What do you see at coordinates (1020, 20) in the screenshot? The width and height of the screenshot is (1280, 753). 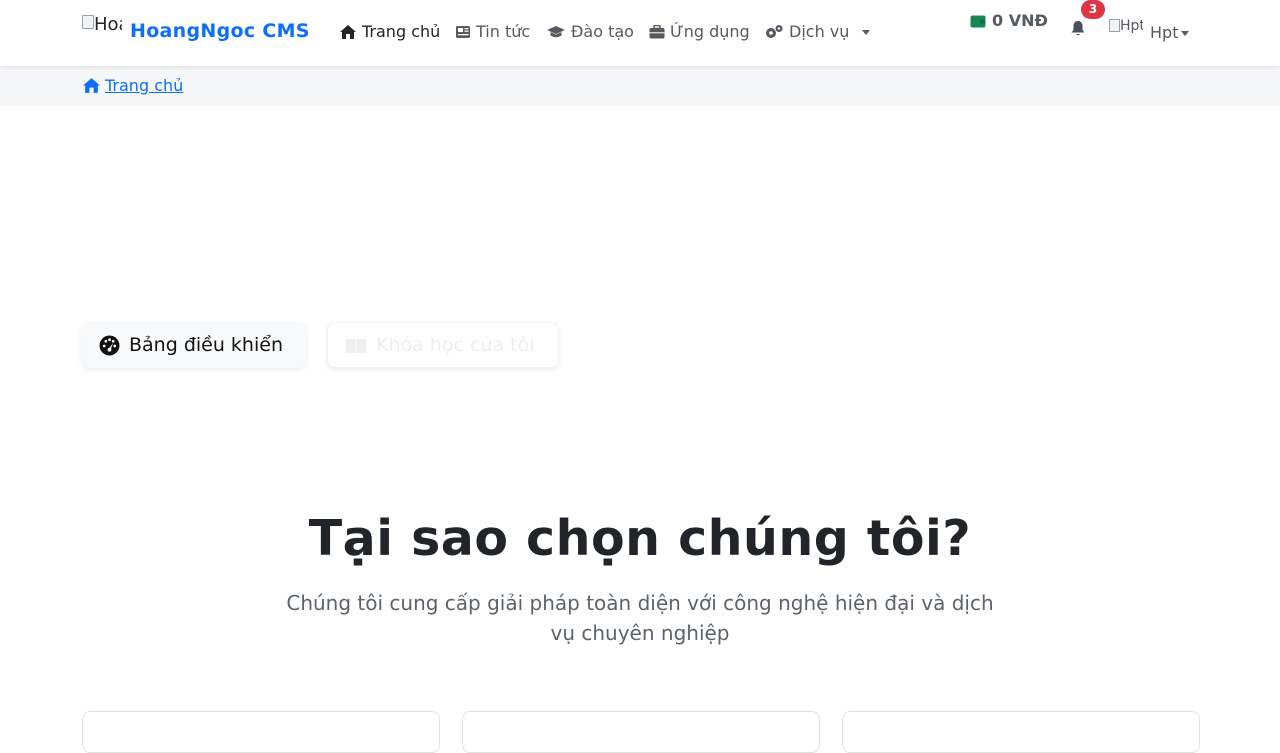 I see `wallet-balance-text: 0 VNĐ` at bounding box center [1020, 20].